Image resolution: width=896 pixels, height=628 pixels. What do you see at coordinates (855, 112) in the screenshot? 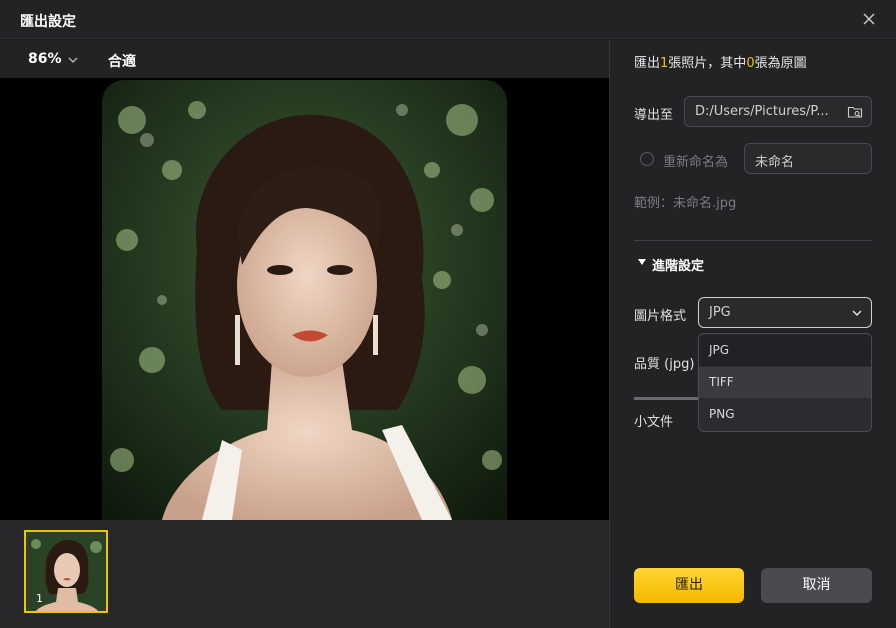
I see `folder-search-icon` at bounding box center [855, 112].